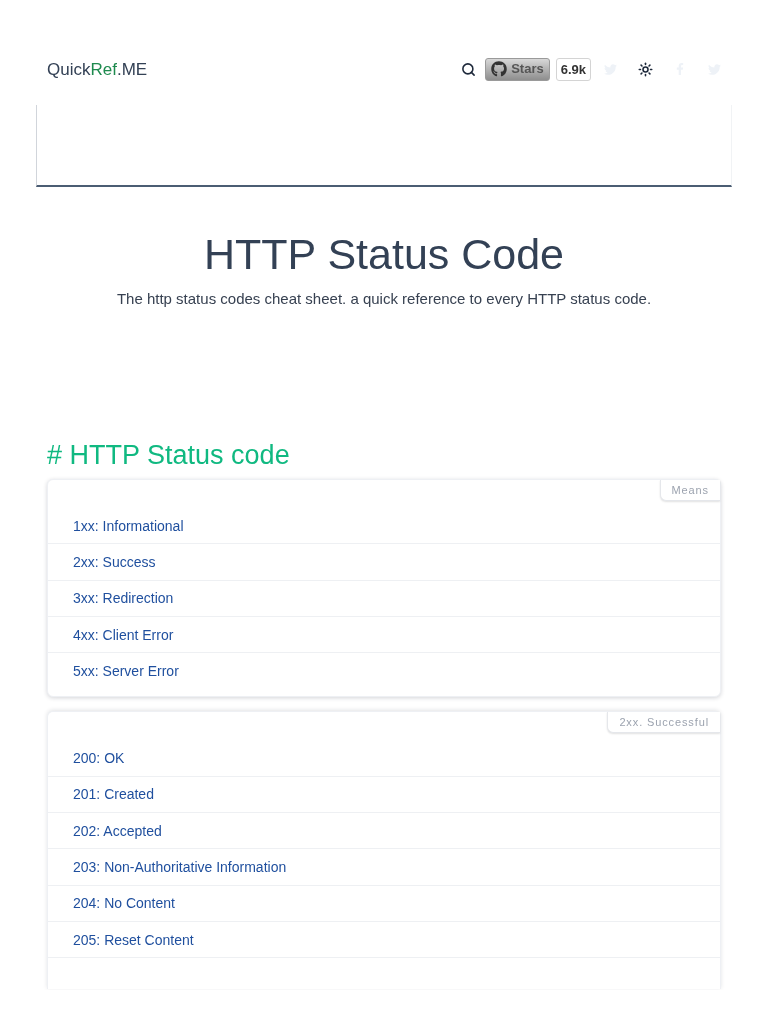 The image size is (768, 1024). I want to click on search-icon, so click(469, 69).